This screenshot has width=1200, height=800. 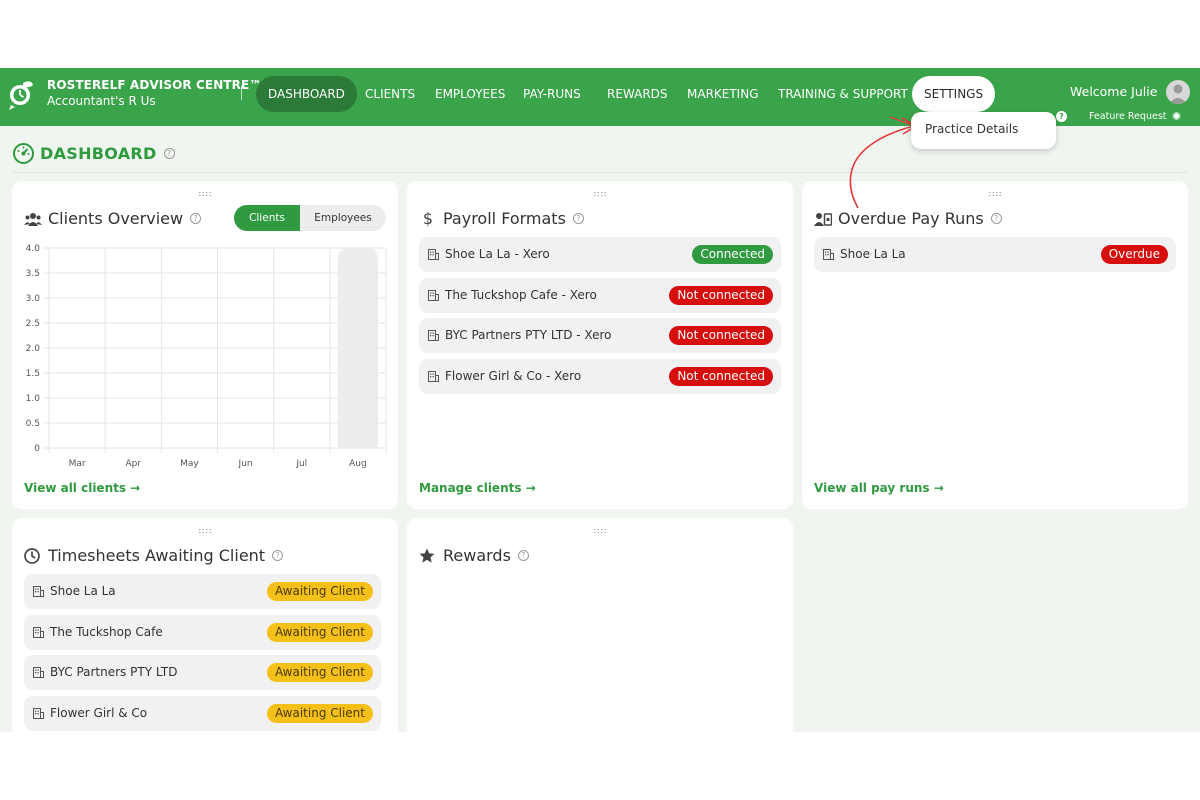 I want to click on settings-dropdown: Practice Details, so click(x=983, y=130).